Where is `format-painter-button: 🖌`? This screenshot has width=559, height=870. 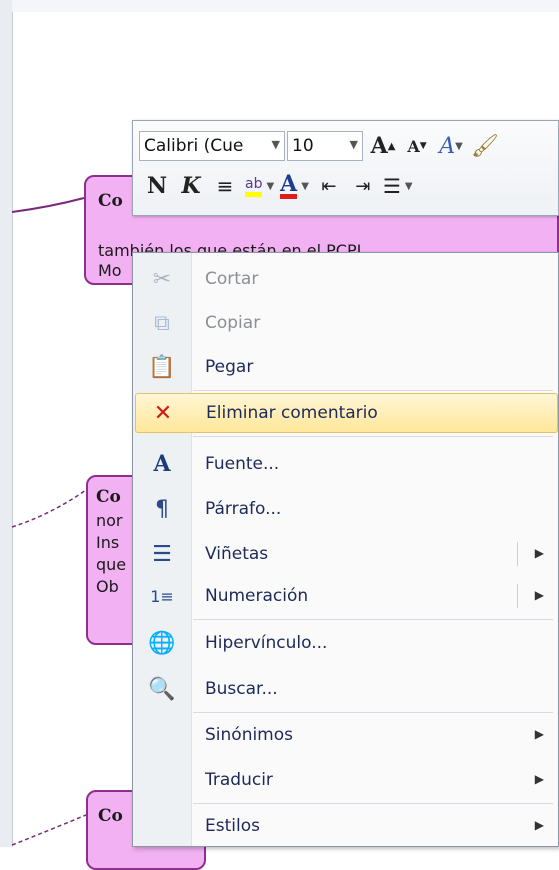
format-painter-button: 🖌 is located at coordinates (485, 146).